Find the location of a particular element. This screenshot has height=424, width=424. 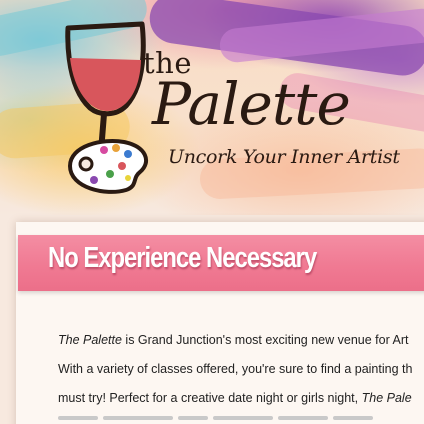

body-line-4-cut is located at coordinates (238, 420).